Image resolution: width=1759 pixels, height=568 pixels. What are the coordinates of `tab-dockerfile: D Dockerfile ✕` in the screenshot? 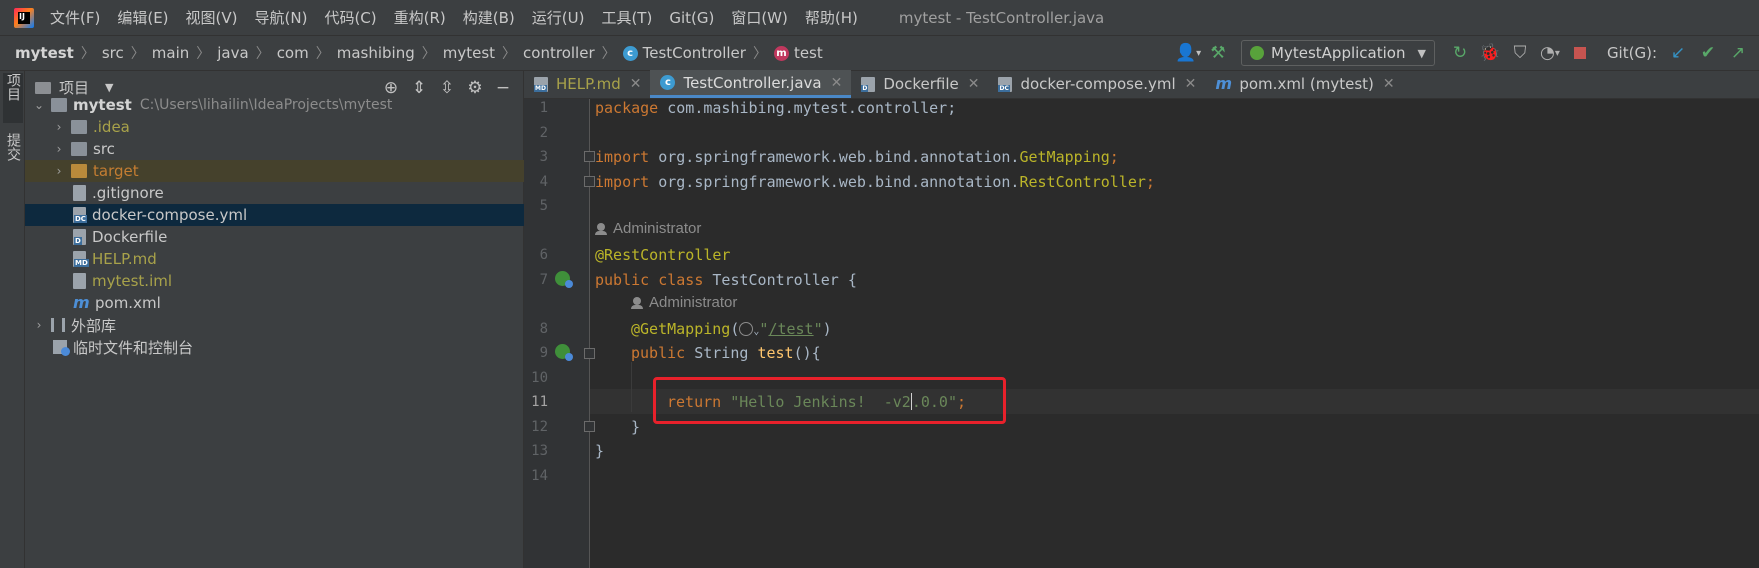 It's located at (919, 84).